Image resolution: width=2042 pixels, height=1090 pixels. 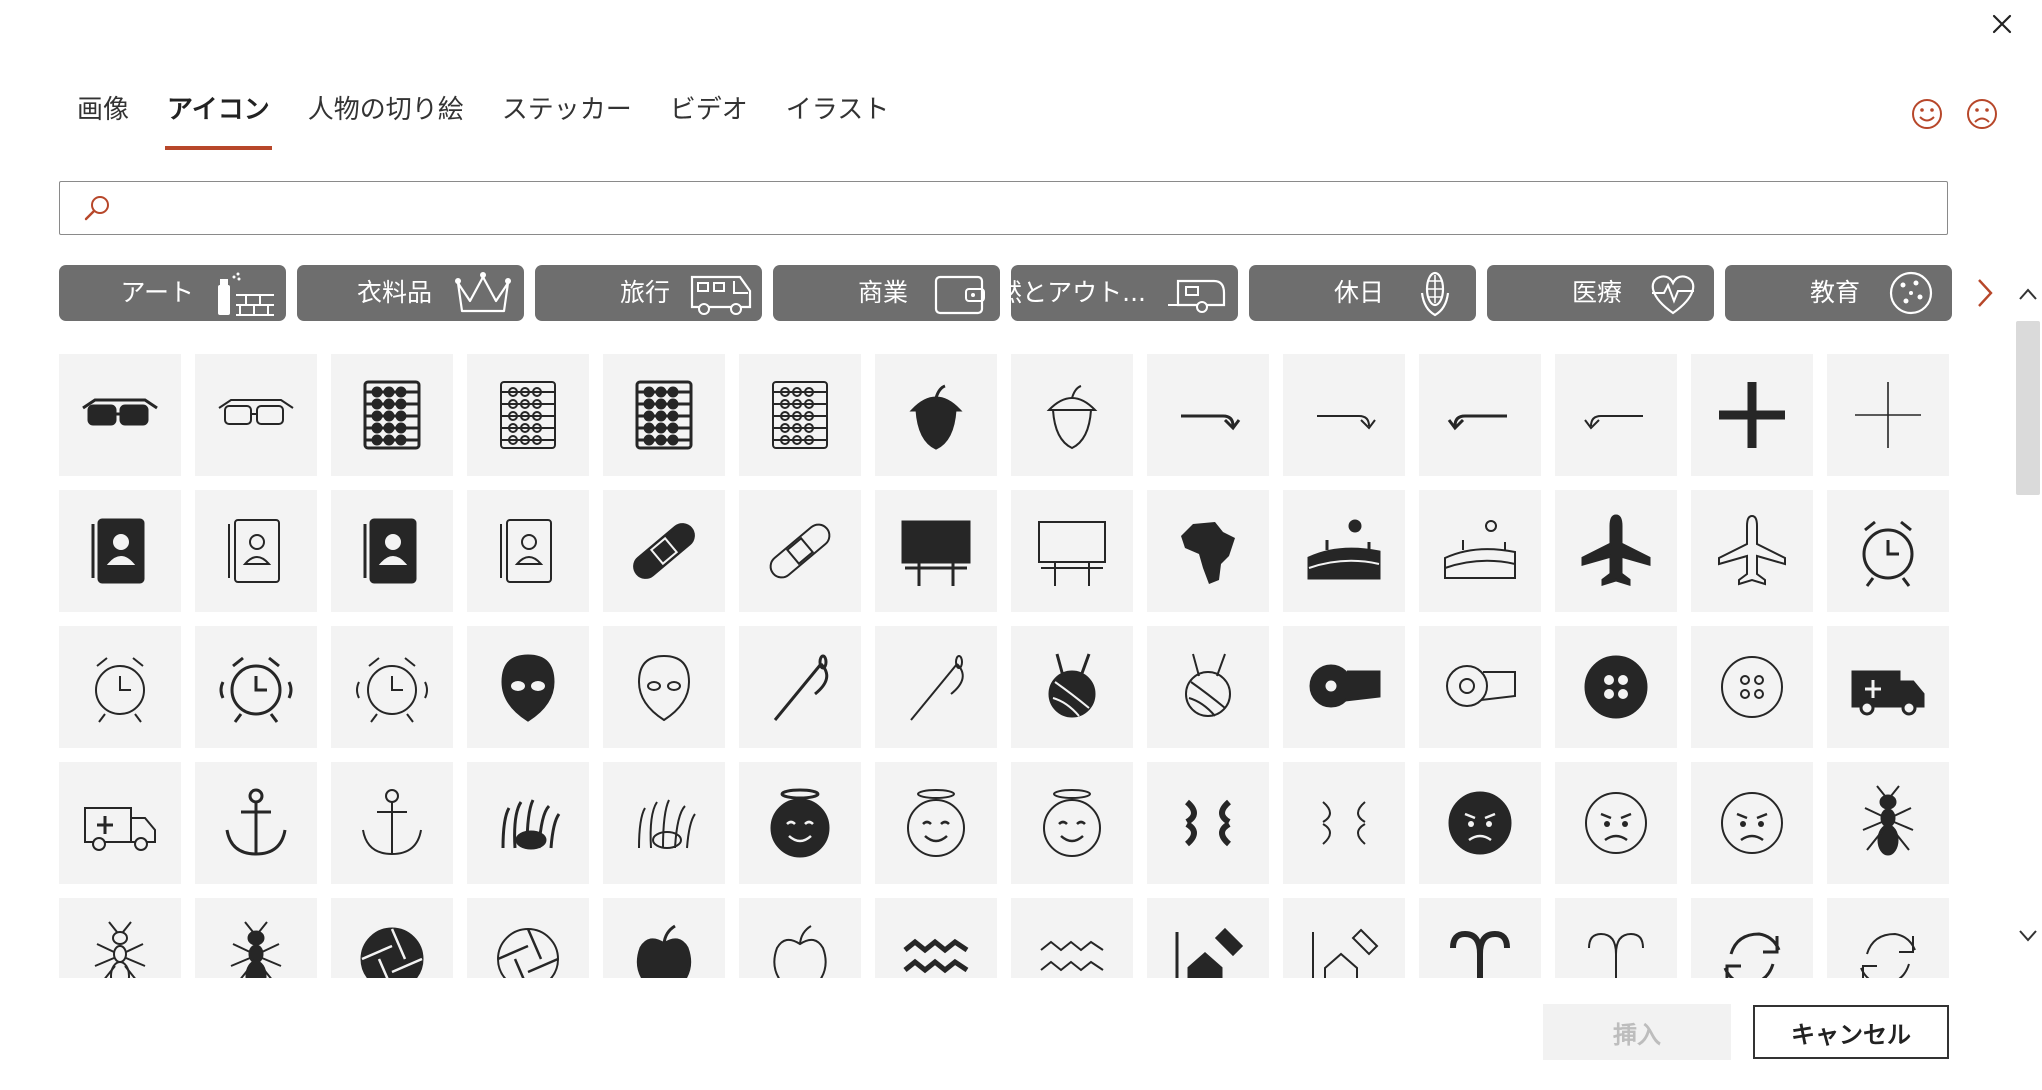 What do you see at coordinates (648, 293) in the screenshot?
I see `category-chip-travel: 旅行` at bounding box center [648, 293].